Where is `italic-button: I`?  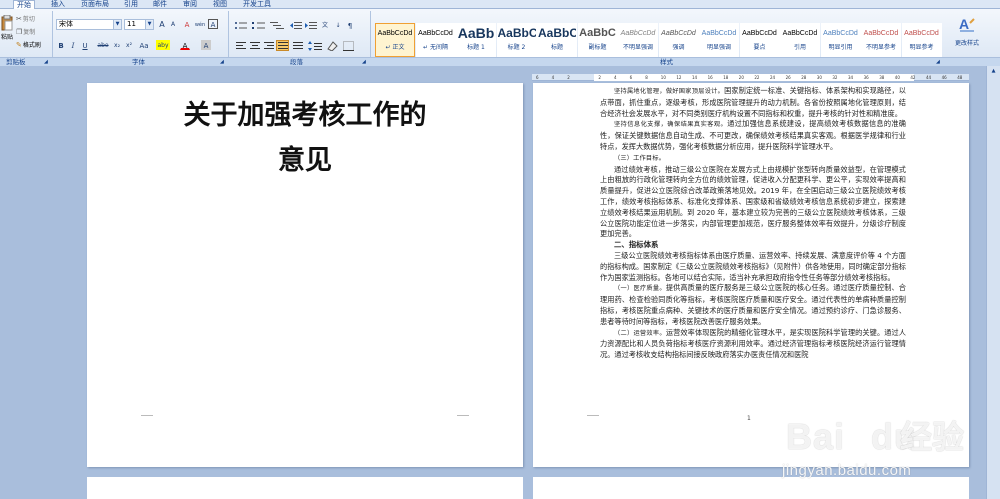 italic-button: I is located at coordinates (73, 45).